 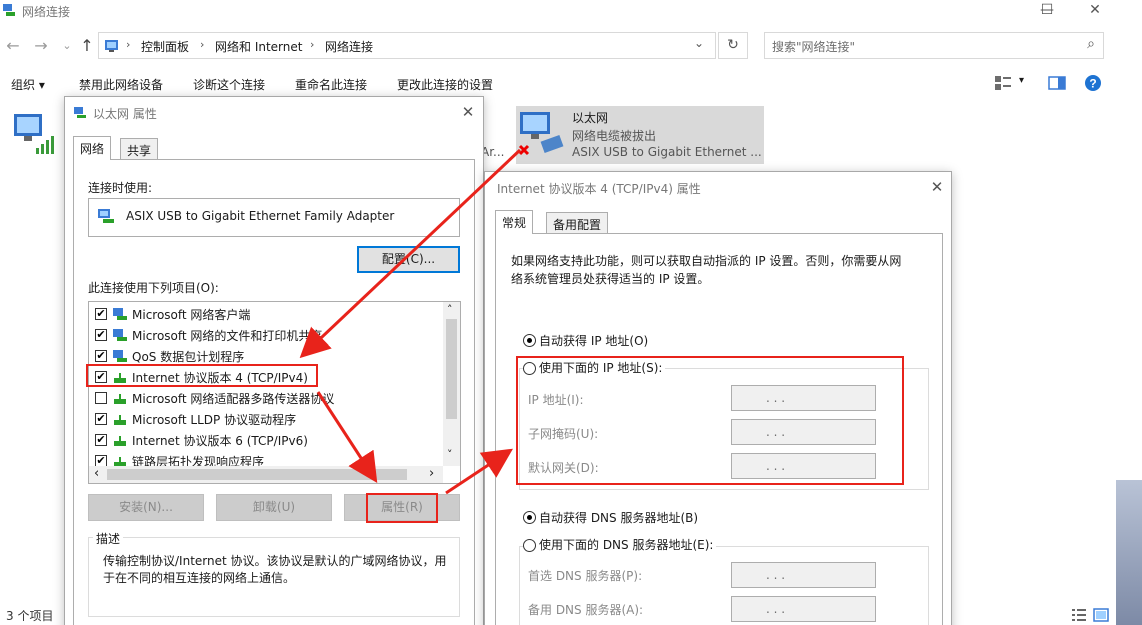 What do you see at coordinates (529, 517) in the screenshot?
I see `auto-dns-radio` at bounding box center [529, 517].